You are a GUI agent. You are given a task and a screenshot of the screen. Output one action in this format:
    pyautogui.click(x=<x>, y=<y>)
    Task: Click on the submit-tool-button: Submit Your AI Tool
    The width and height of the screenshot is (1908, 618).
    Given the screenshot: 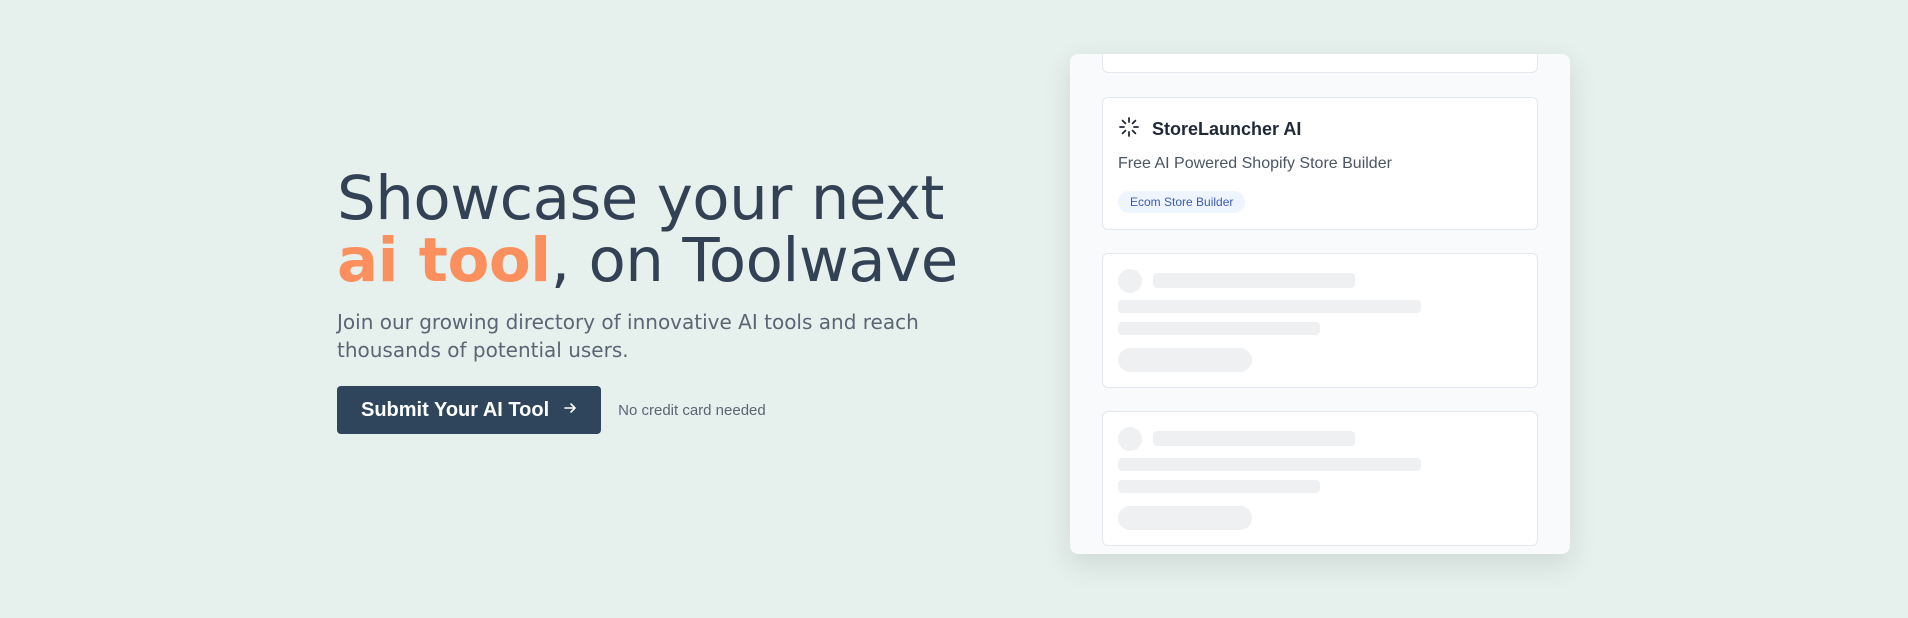 What is the action you would take?
    pyautogui.click(x=469, y=410)
    